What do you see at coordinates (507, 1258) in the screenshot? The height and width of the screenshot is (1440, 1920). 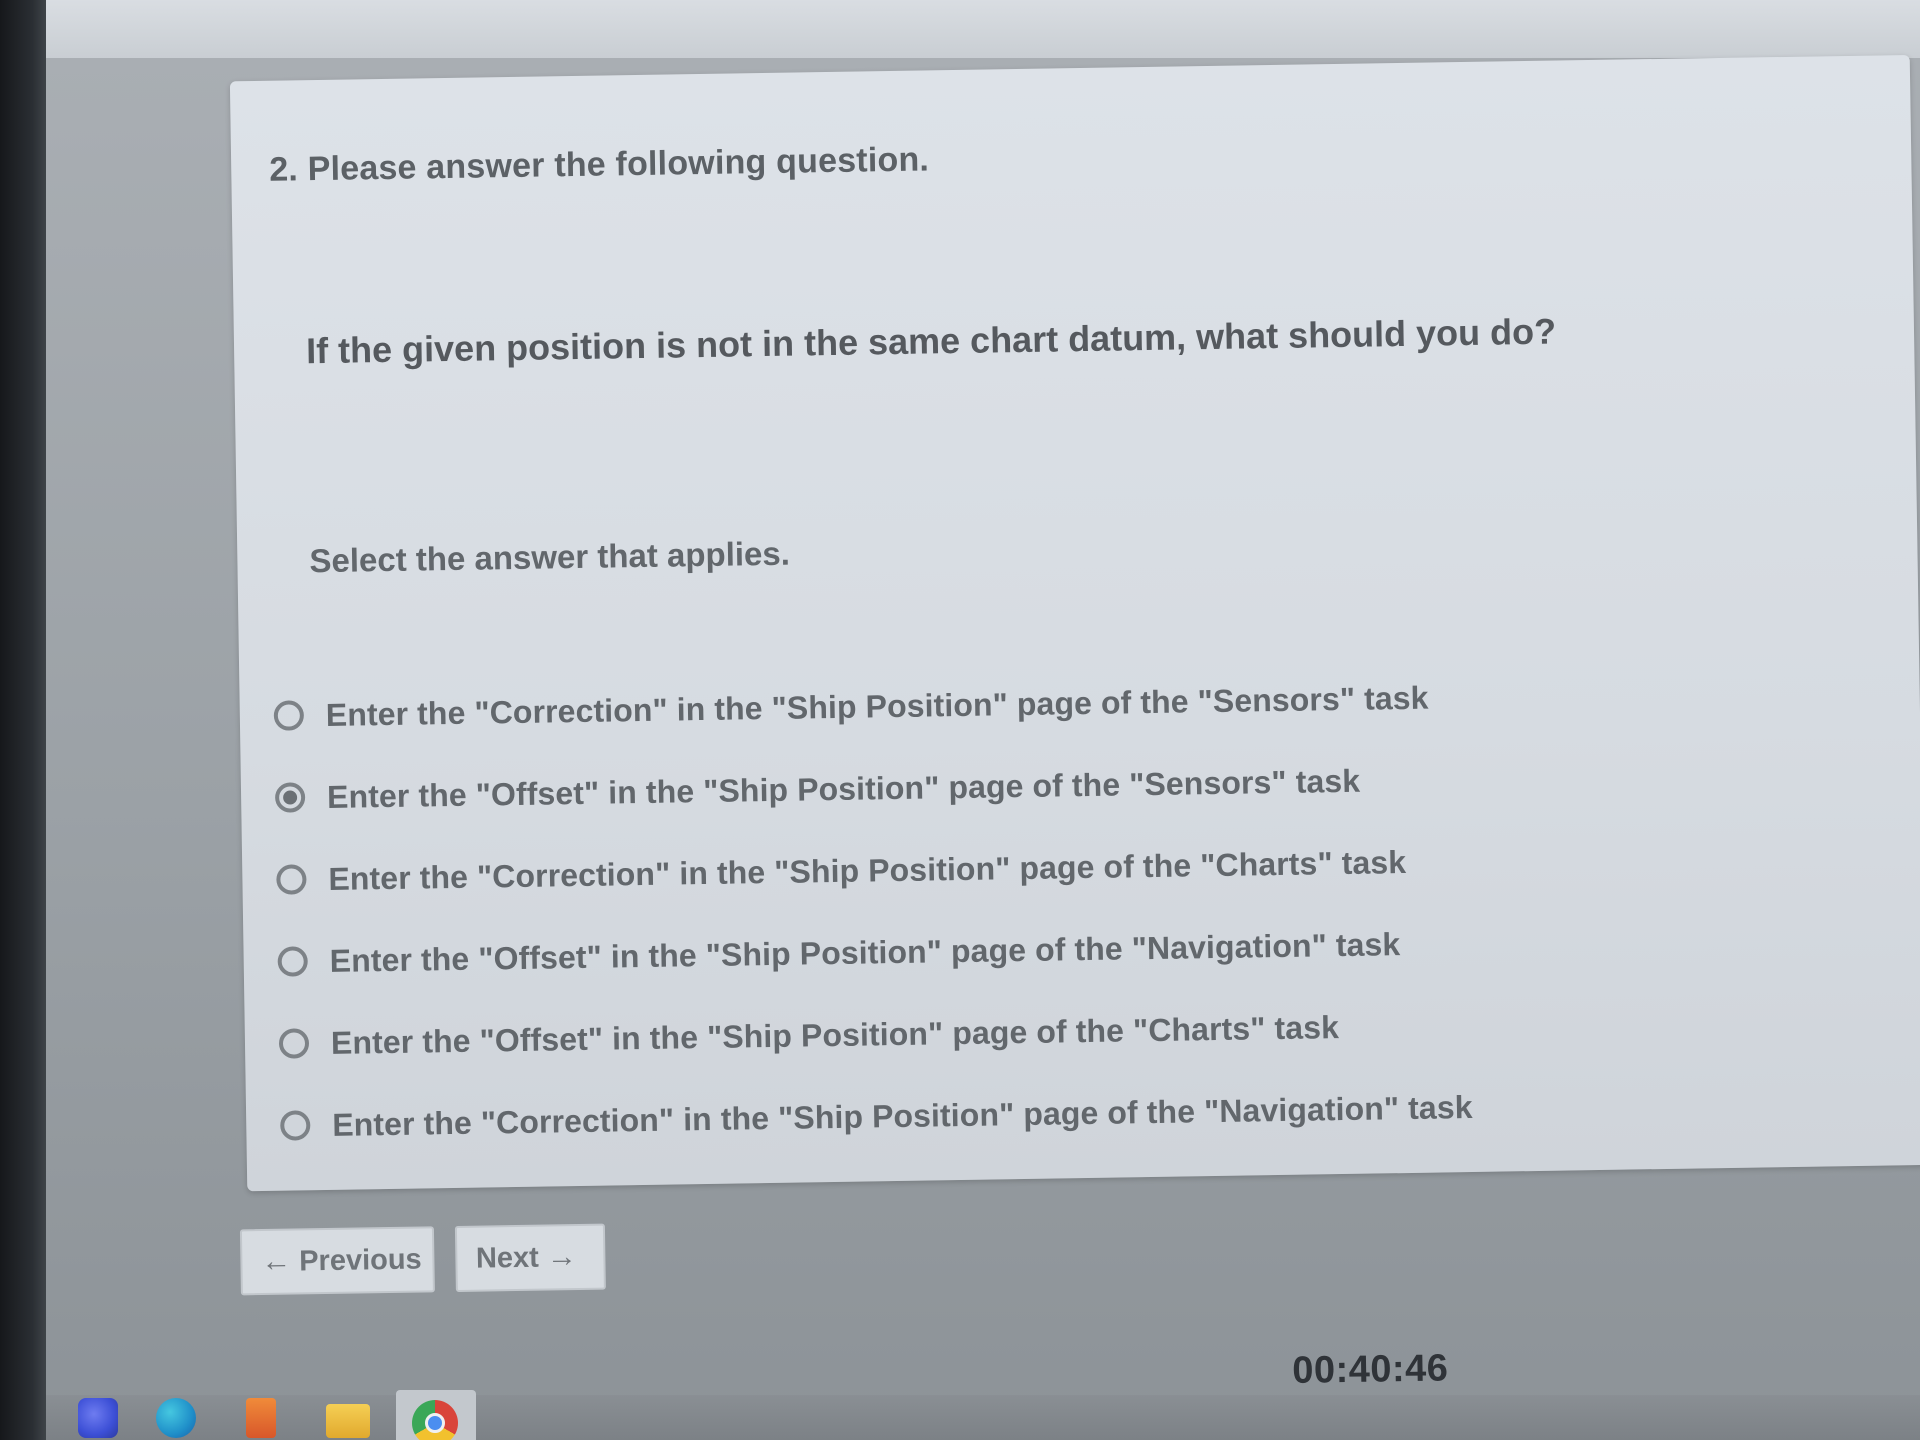 I see `next-button-label: Next` at bounding box center [507, 1258].